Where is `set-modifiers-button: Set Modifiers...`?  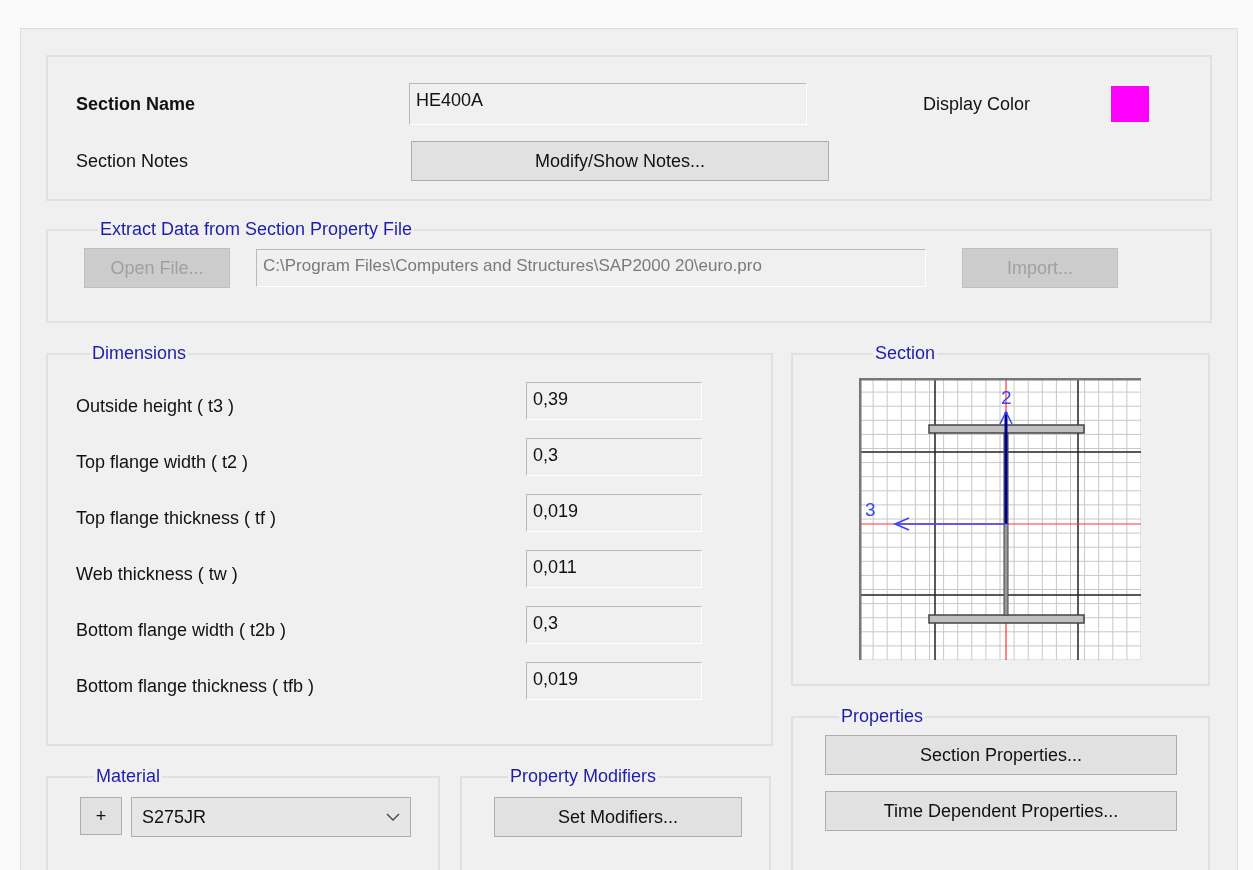
set-modifiers-button: Set Modifiers... is located at coordinates (618, 817).